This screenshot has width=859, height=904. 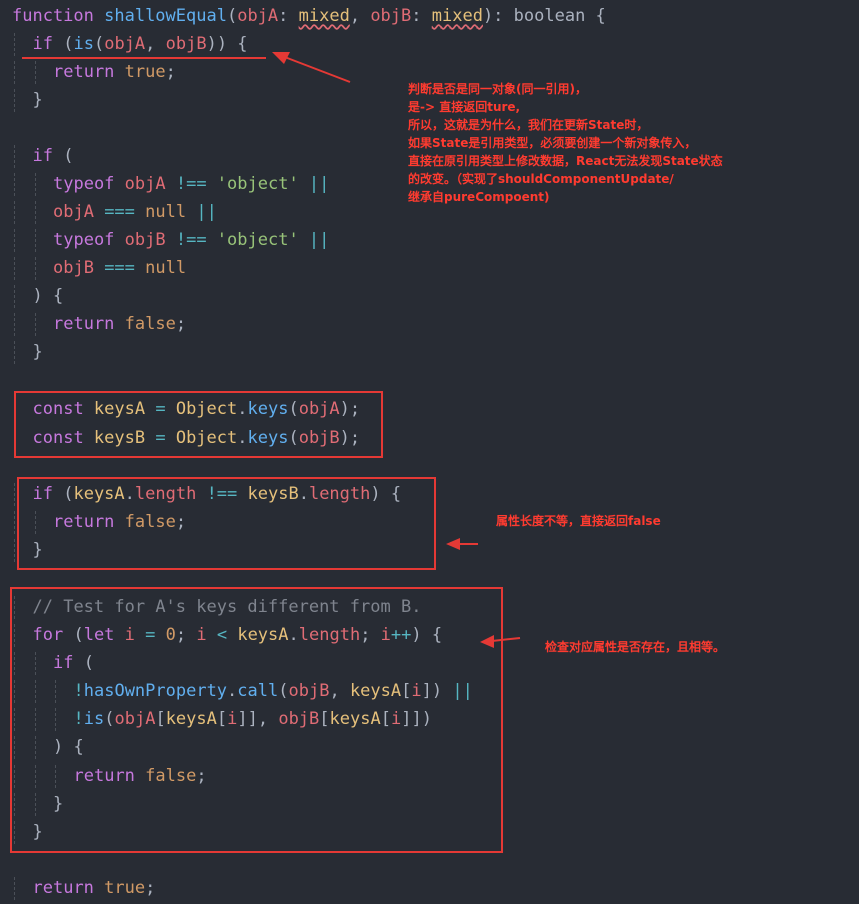 What do you see at coordinates (198, 424) in the screenshot?
I see `highlight-box-keys` at bounding box center [198, 424].